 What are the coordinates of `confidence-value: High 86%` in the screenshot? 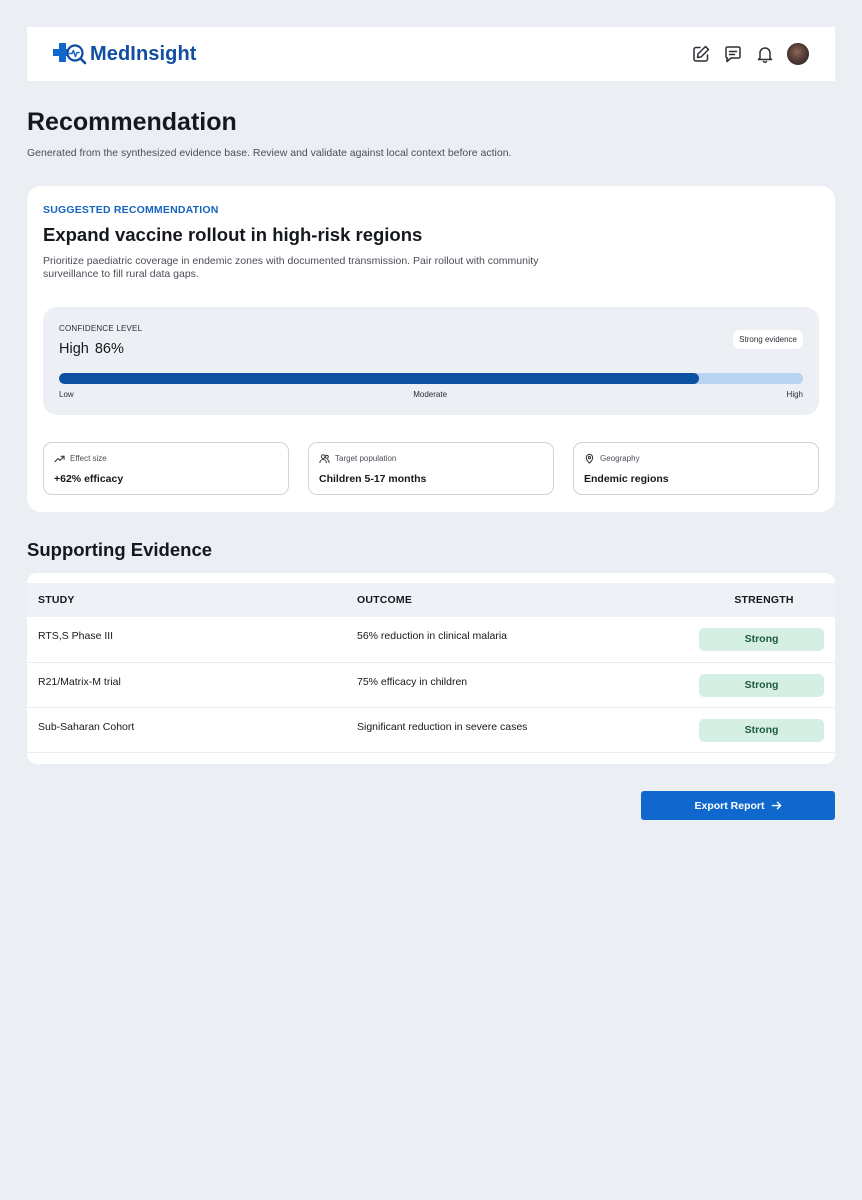 It's located at (91, 349).